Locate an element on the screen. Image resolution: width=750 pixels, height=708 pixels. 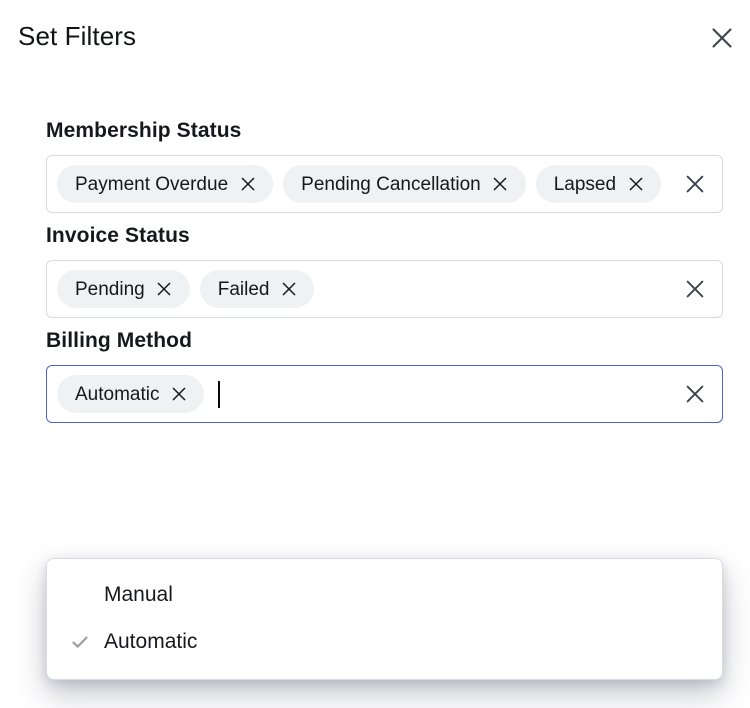
chip: Pending is located at coordinates (123, 289).